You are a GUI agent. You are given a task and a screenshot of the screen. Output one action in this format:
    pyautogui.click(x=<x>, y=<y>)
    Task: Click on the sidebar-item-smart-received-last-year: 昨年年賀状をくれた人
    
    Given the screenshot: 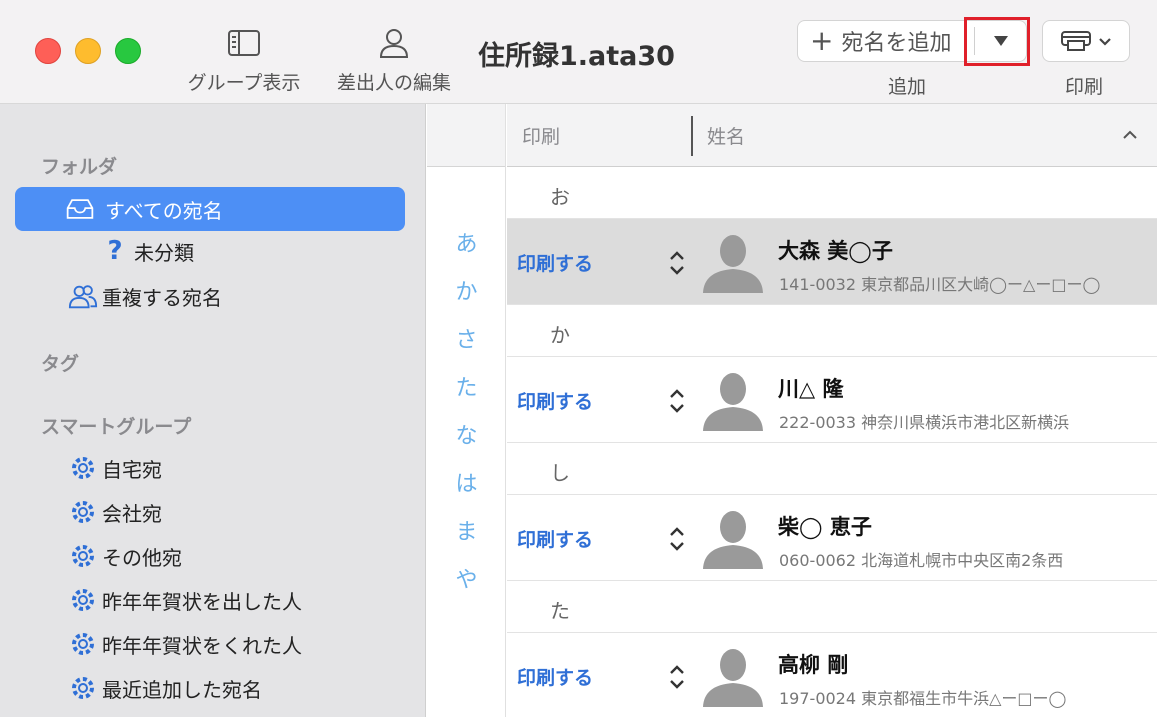 What is the action you would take?
    pyautogui.click(x=185, y=644)
    